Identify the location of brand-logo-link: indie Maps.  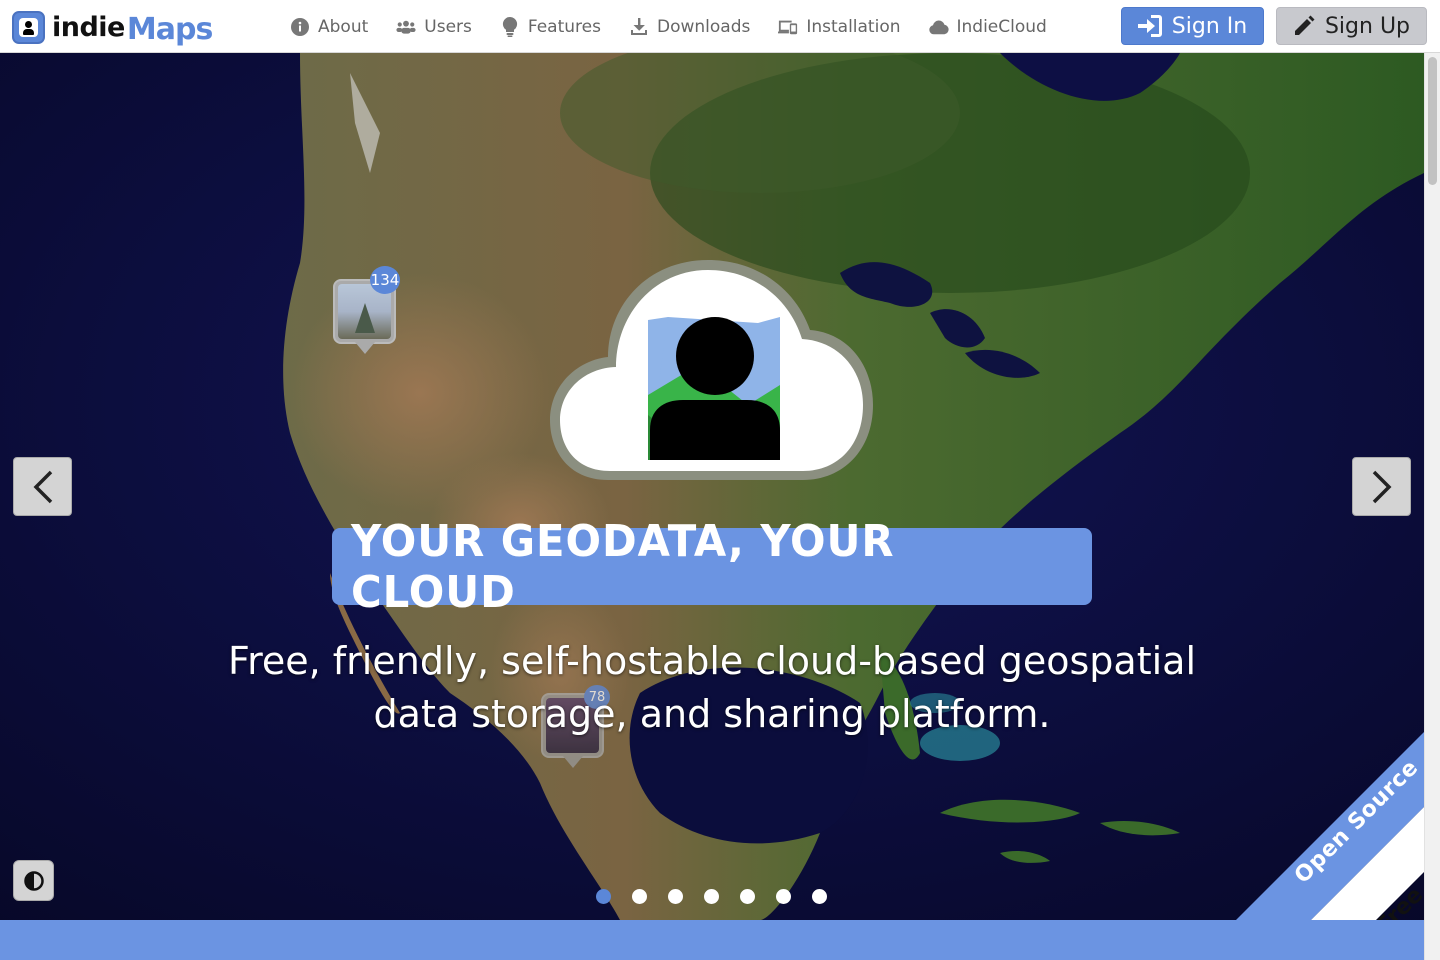
(112, 27).